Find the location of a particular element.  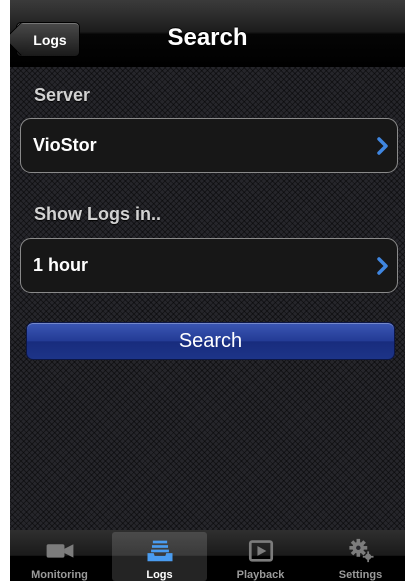

search-button-label: Search is located at coordinates (210, 340).